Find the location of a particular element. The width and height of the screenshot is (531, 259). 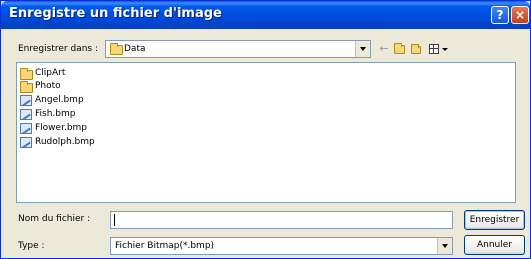

file-name: Angel.bmp is located at coordinates (59, 100).